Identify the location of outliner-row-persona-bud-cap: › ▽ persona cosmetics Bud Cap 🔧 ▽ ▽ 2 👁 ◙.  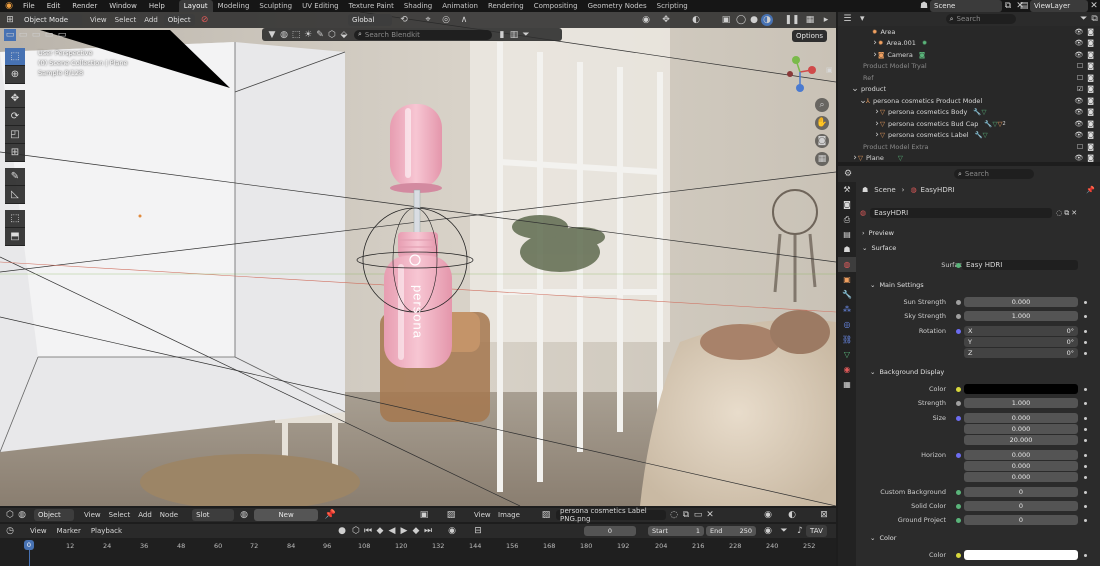
(969, 124).